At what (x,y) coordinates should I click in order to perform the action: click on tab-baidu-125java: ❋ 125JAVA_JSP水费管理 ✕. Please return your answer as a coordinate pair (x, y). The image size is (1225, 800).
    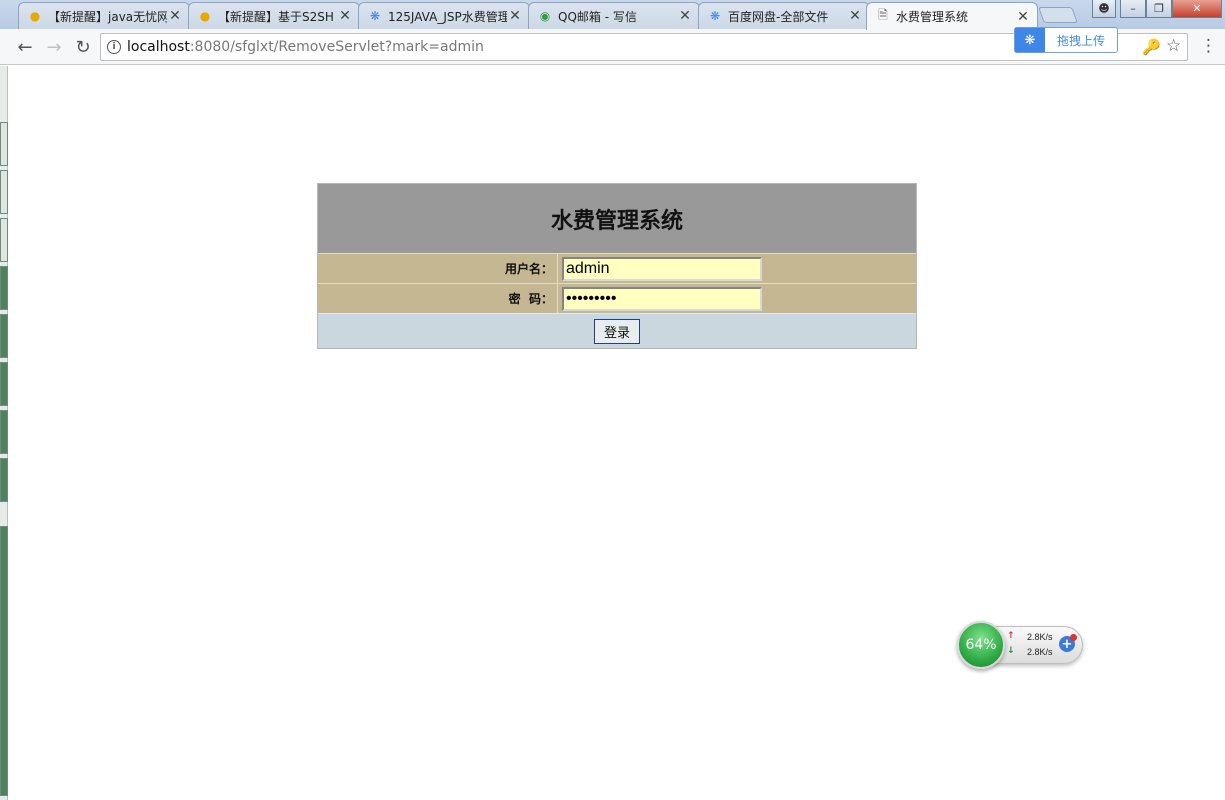
    Looking at the image, I should click on (444, 15).